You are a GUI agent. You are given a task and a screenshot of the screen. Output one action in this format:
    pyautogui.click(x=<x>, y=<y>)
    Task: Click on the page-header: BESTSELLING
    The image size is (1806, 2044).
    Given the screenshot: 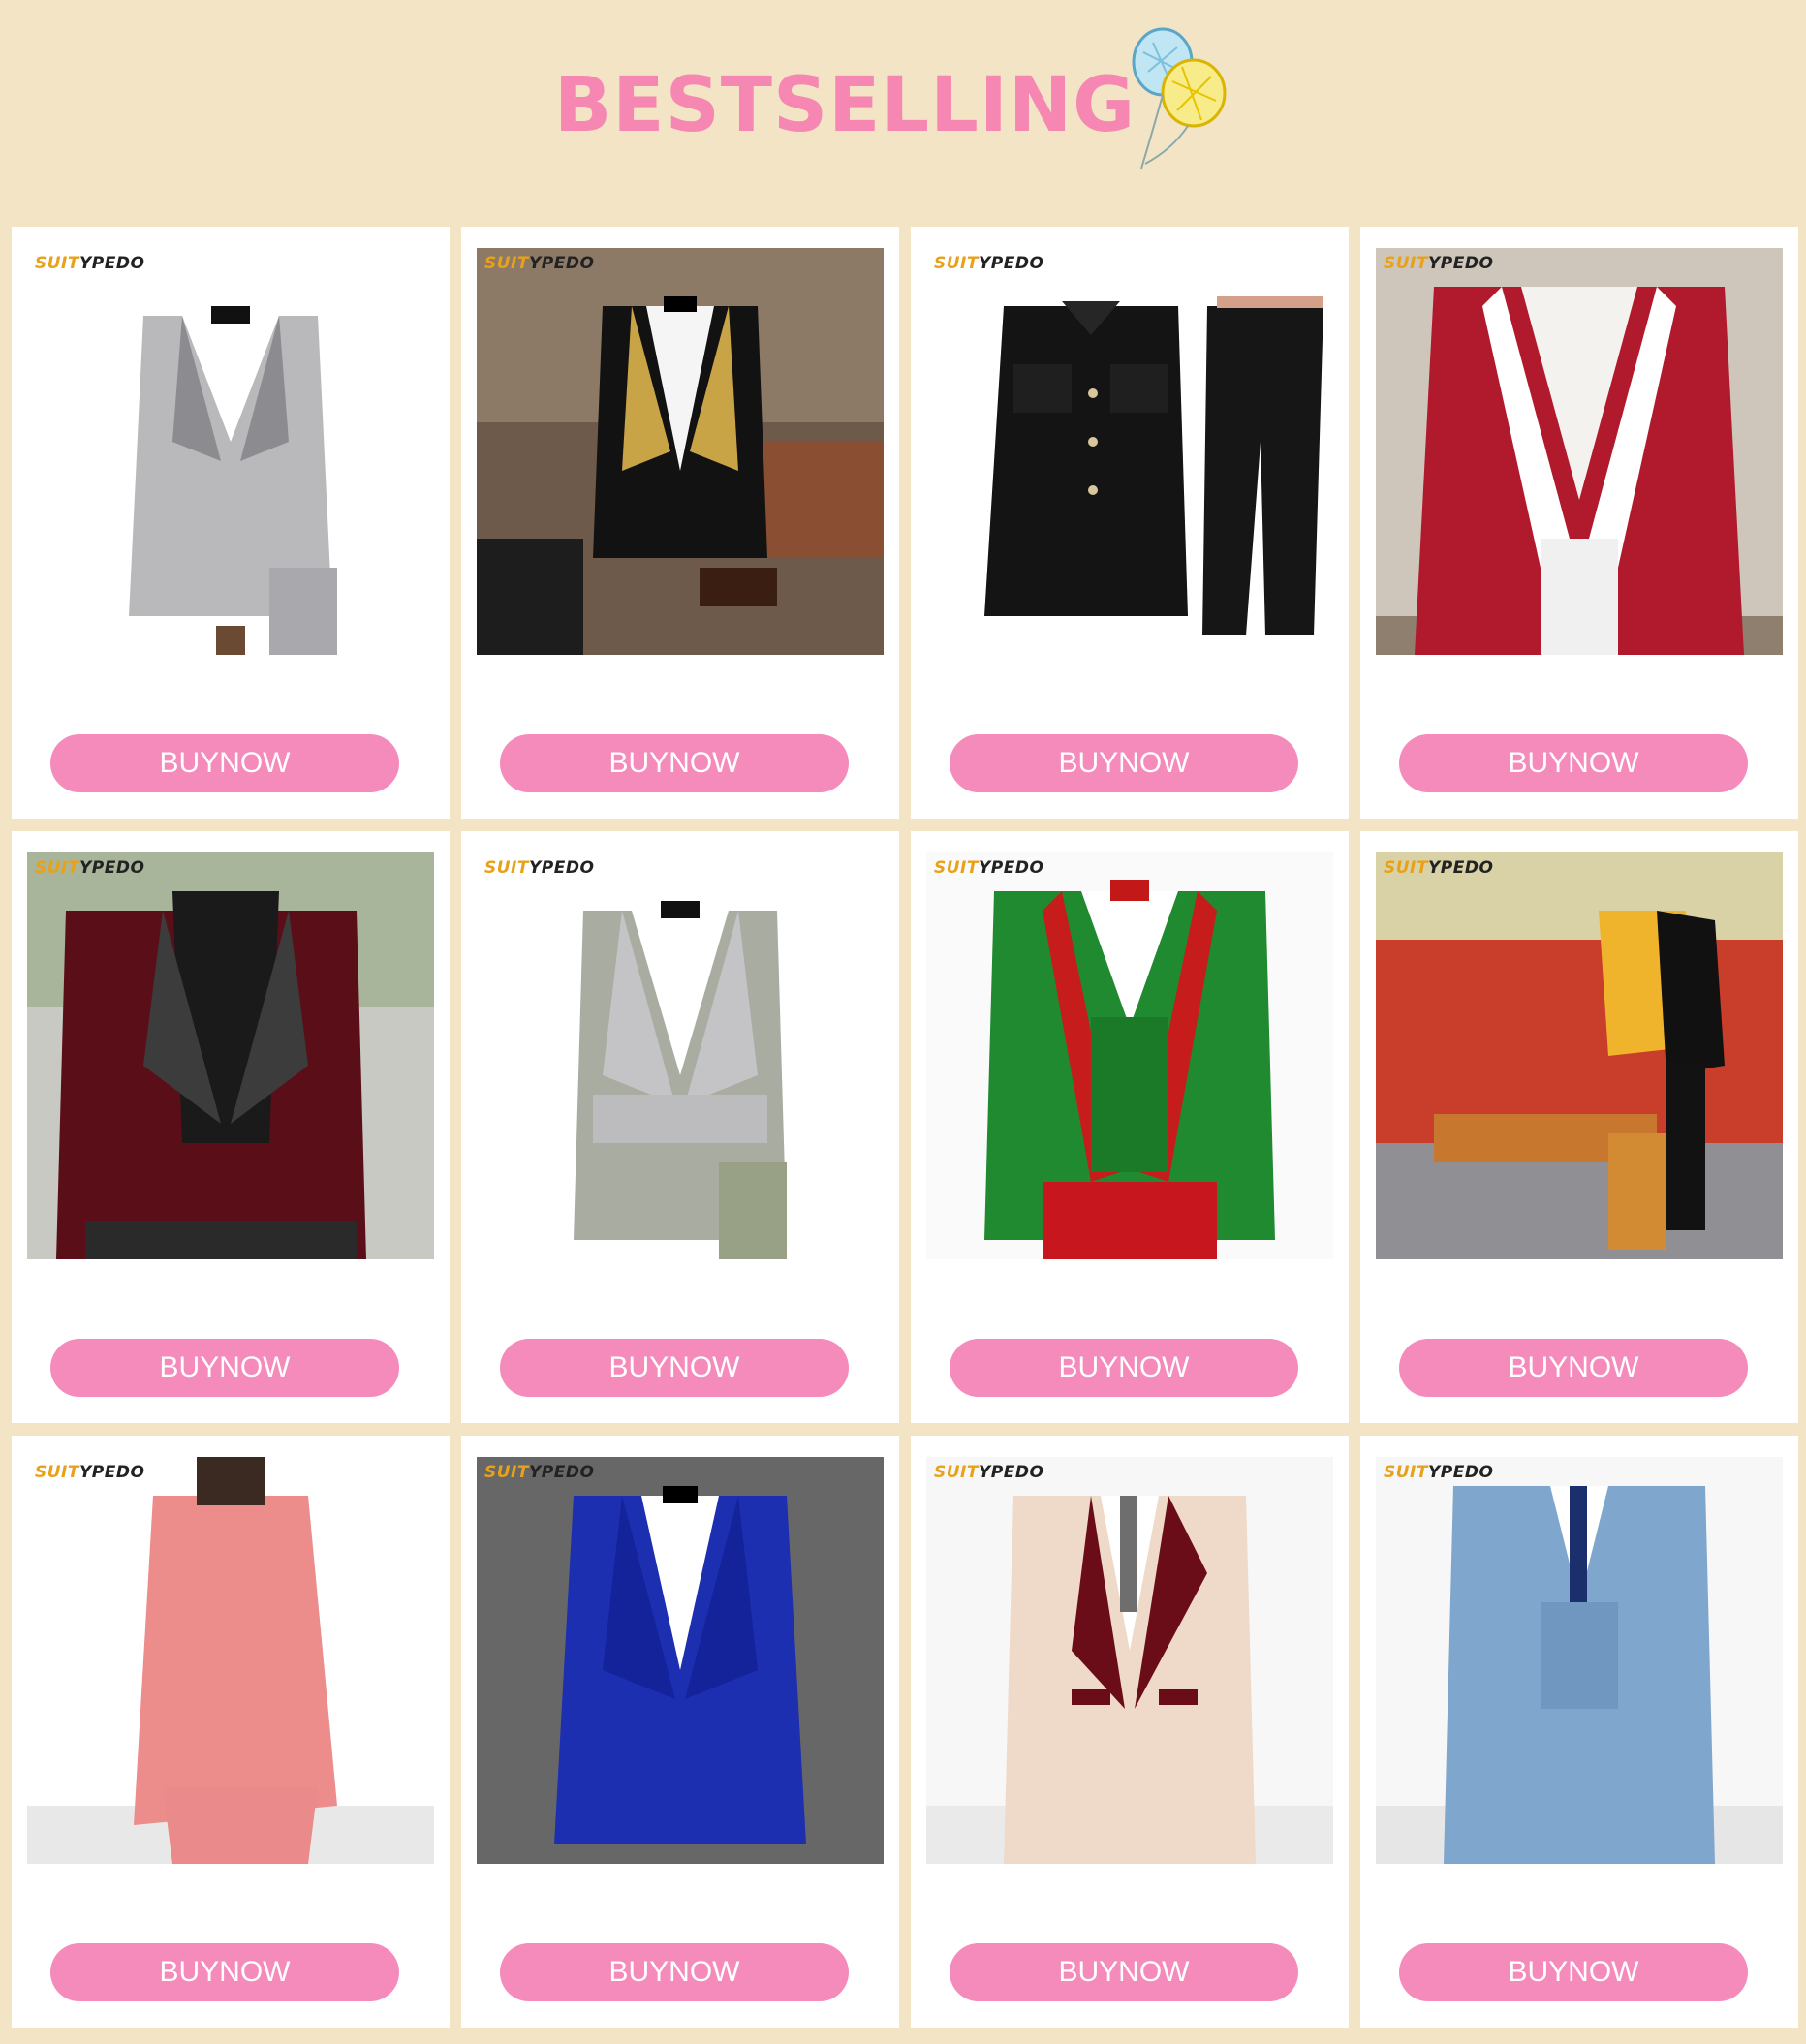 What is the action you would take?
    pyautogui.click(x=903, y=113)
    